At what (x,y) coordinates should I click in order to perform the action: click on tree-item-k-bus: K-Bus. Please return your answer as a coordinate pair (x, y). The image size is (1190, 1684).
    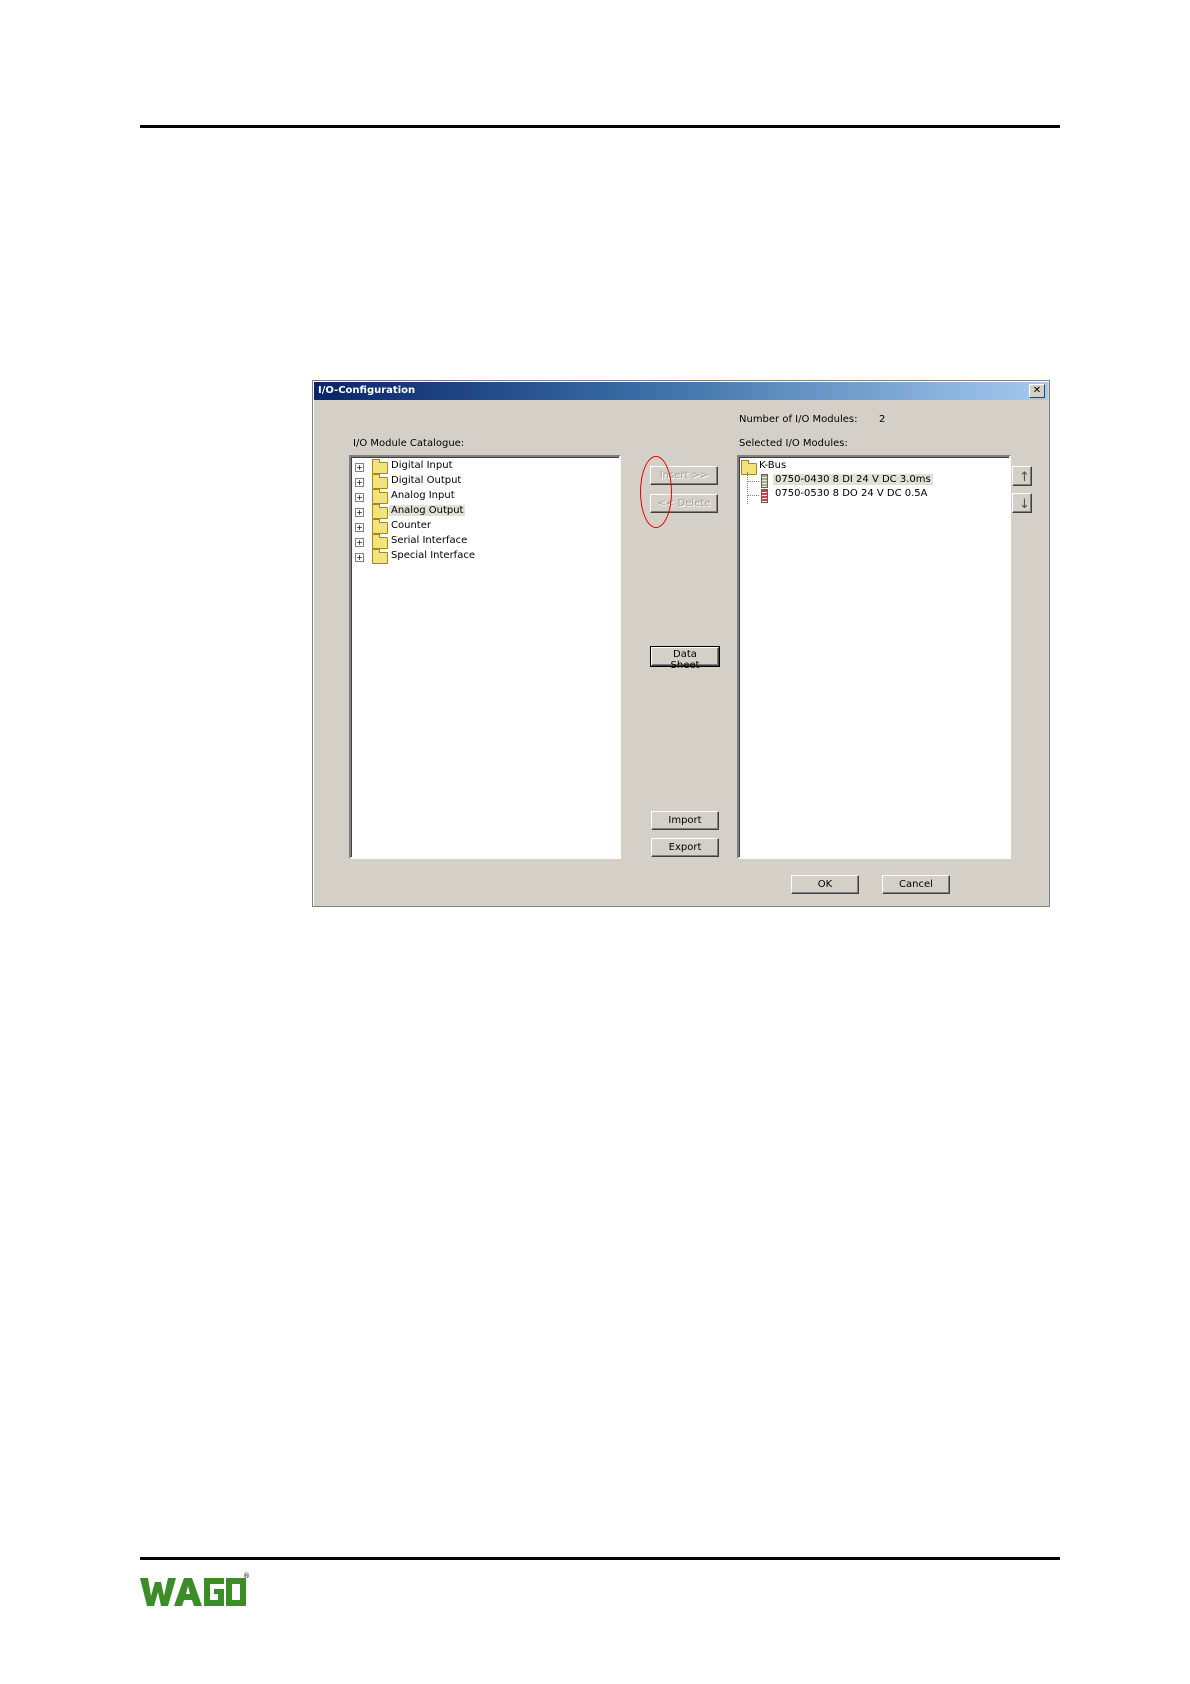
    Looking at the image, I should click on (821, 467).